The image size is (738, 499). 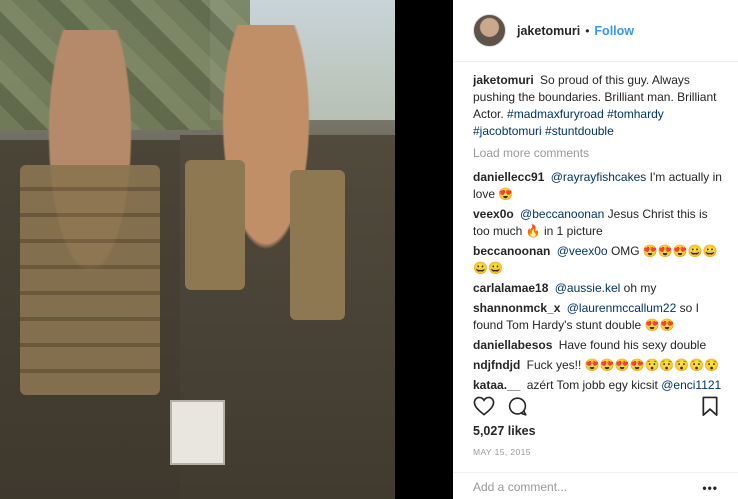 What do you see at coordinates (622, 308) in the screenshot?
I see `comment-mention: @laurenmccallum22` at bounding box center [622, 308].